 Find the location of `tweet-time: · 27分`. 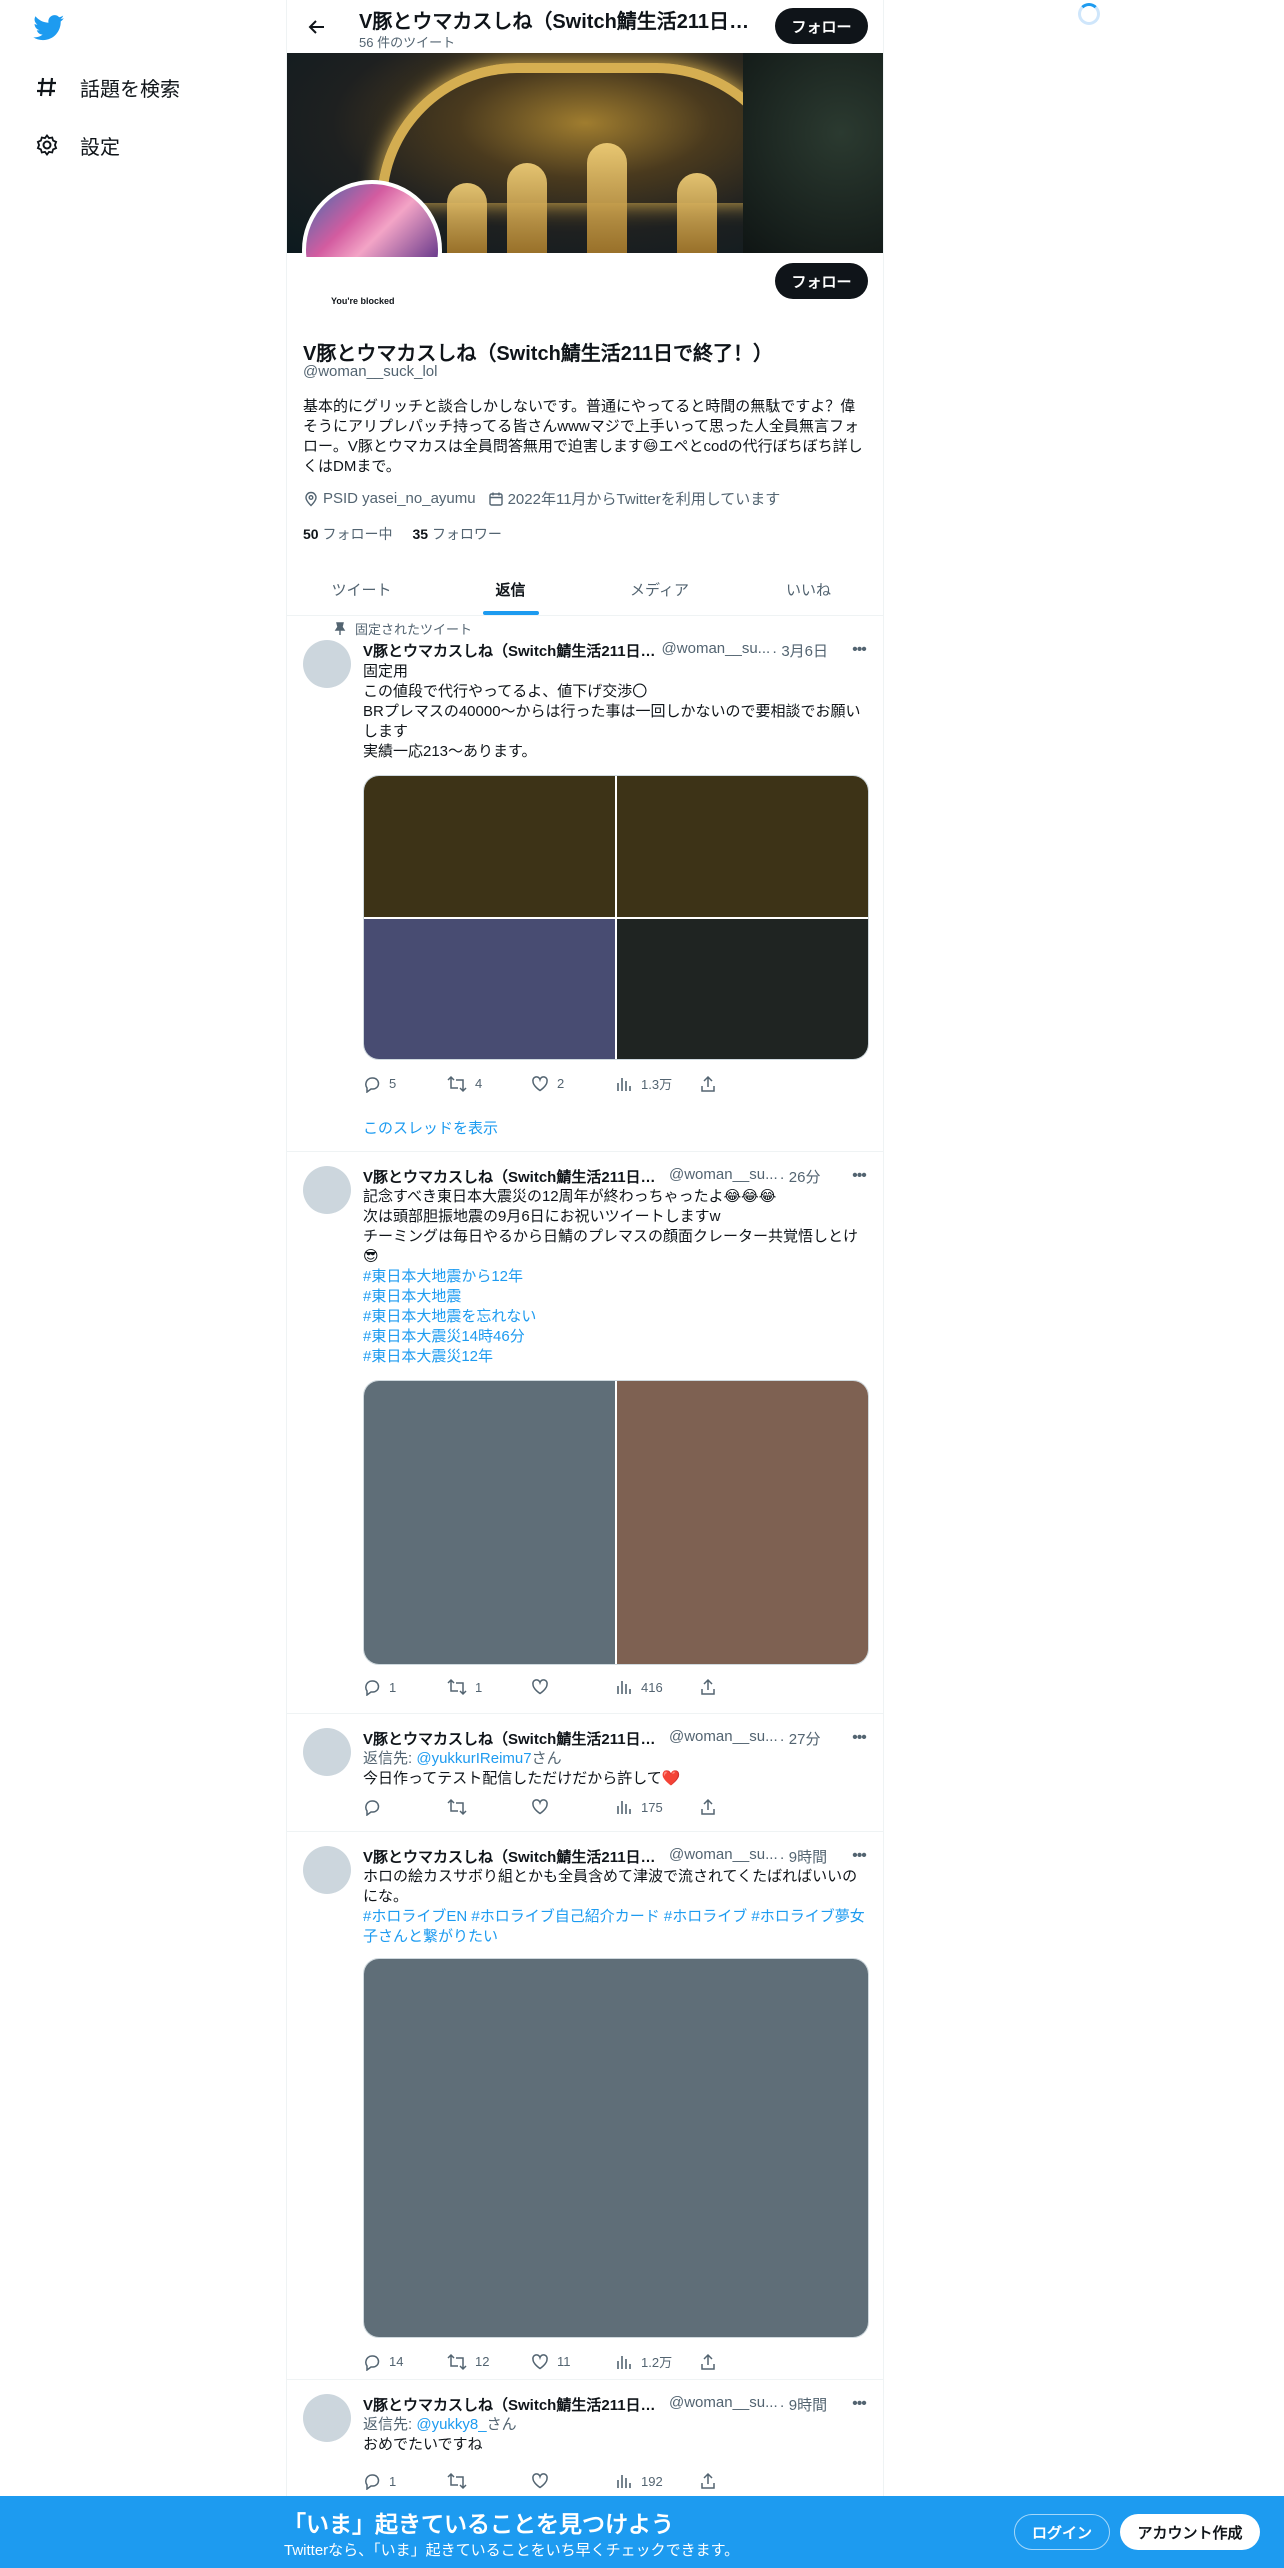

tweet-time: · 27分 is located at coordinates (800, 1738).